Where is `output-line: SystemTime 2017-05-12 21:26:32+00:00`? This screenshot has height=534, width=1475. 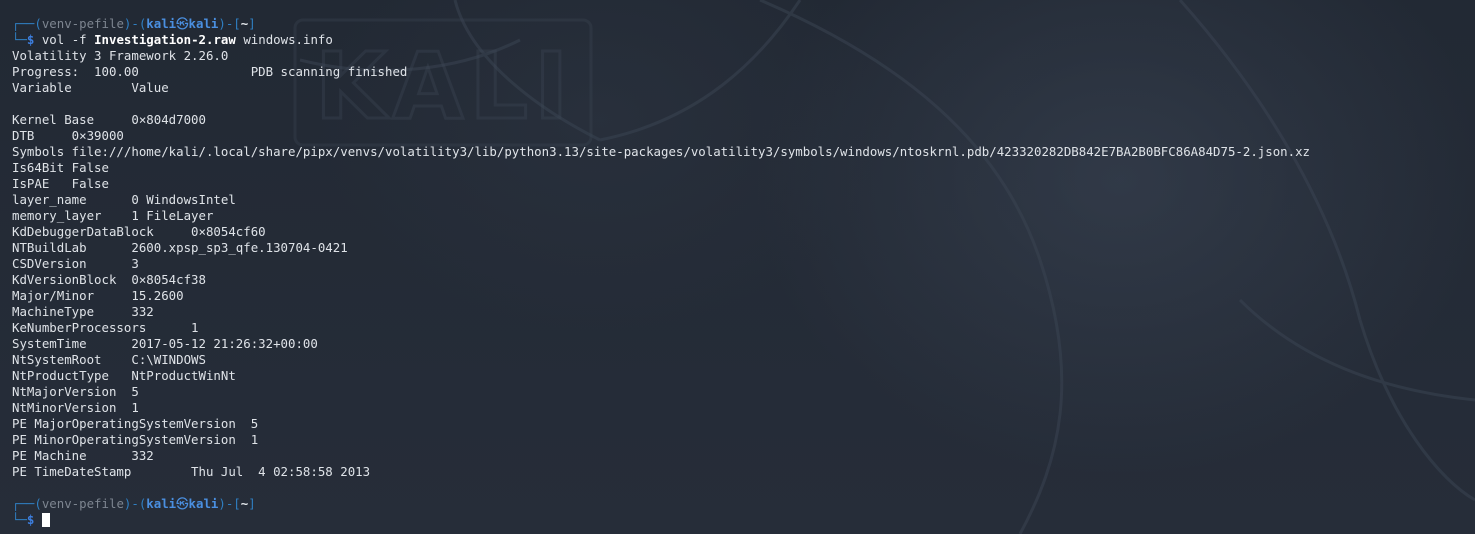
output-line: SystemTime 2017-05-12 21:26:32+00:00 is located at coordinates (165, 343).